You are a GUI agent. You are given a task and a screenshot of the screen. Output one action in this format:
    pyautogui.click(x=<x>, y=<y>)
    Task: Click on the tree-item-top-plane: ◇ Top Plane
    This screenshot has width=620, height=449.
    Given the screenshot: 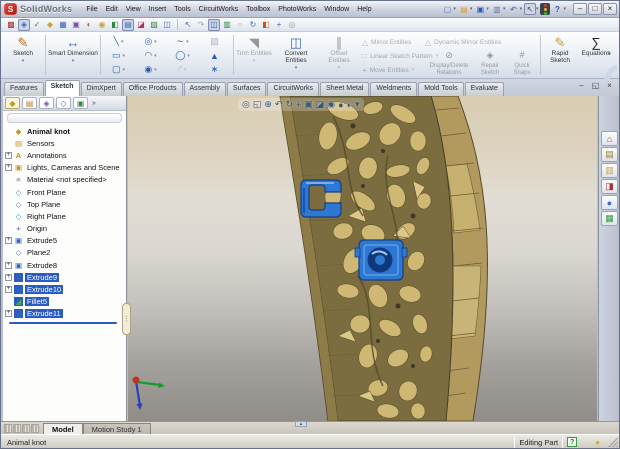 What is the action you would take?
    pyautogui.click(x=64, y=204)
    